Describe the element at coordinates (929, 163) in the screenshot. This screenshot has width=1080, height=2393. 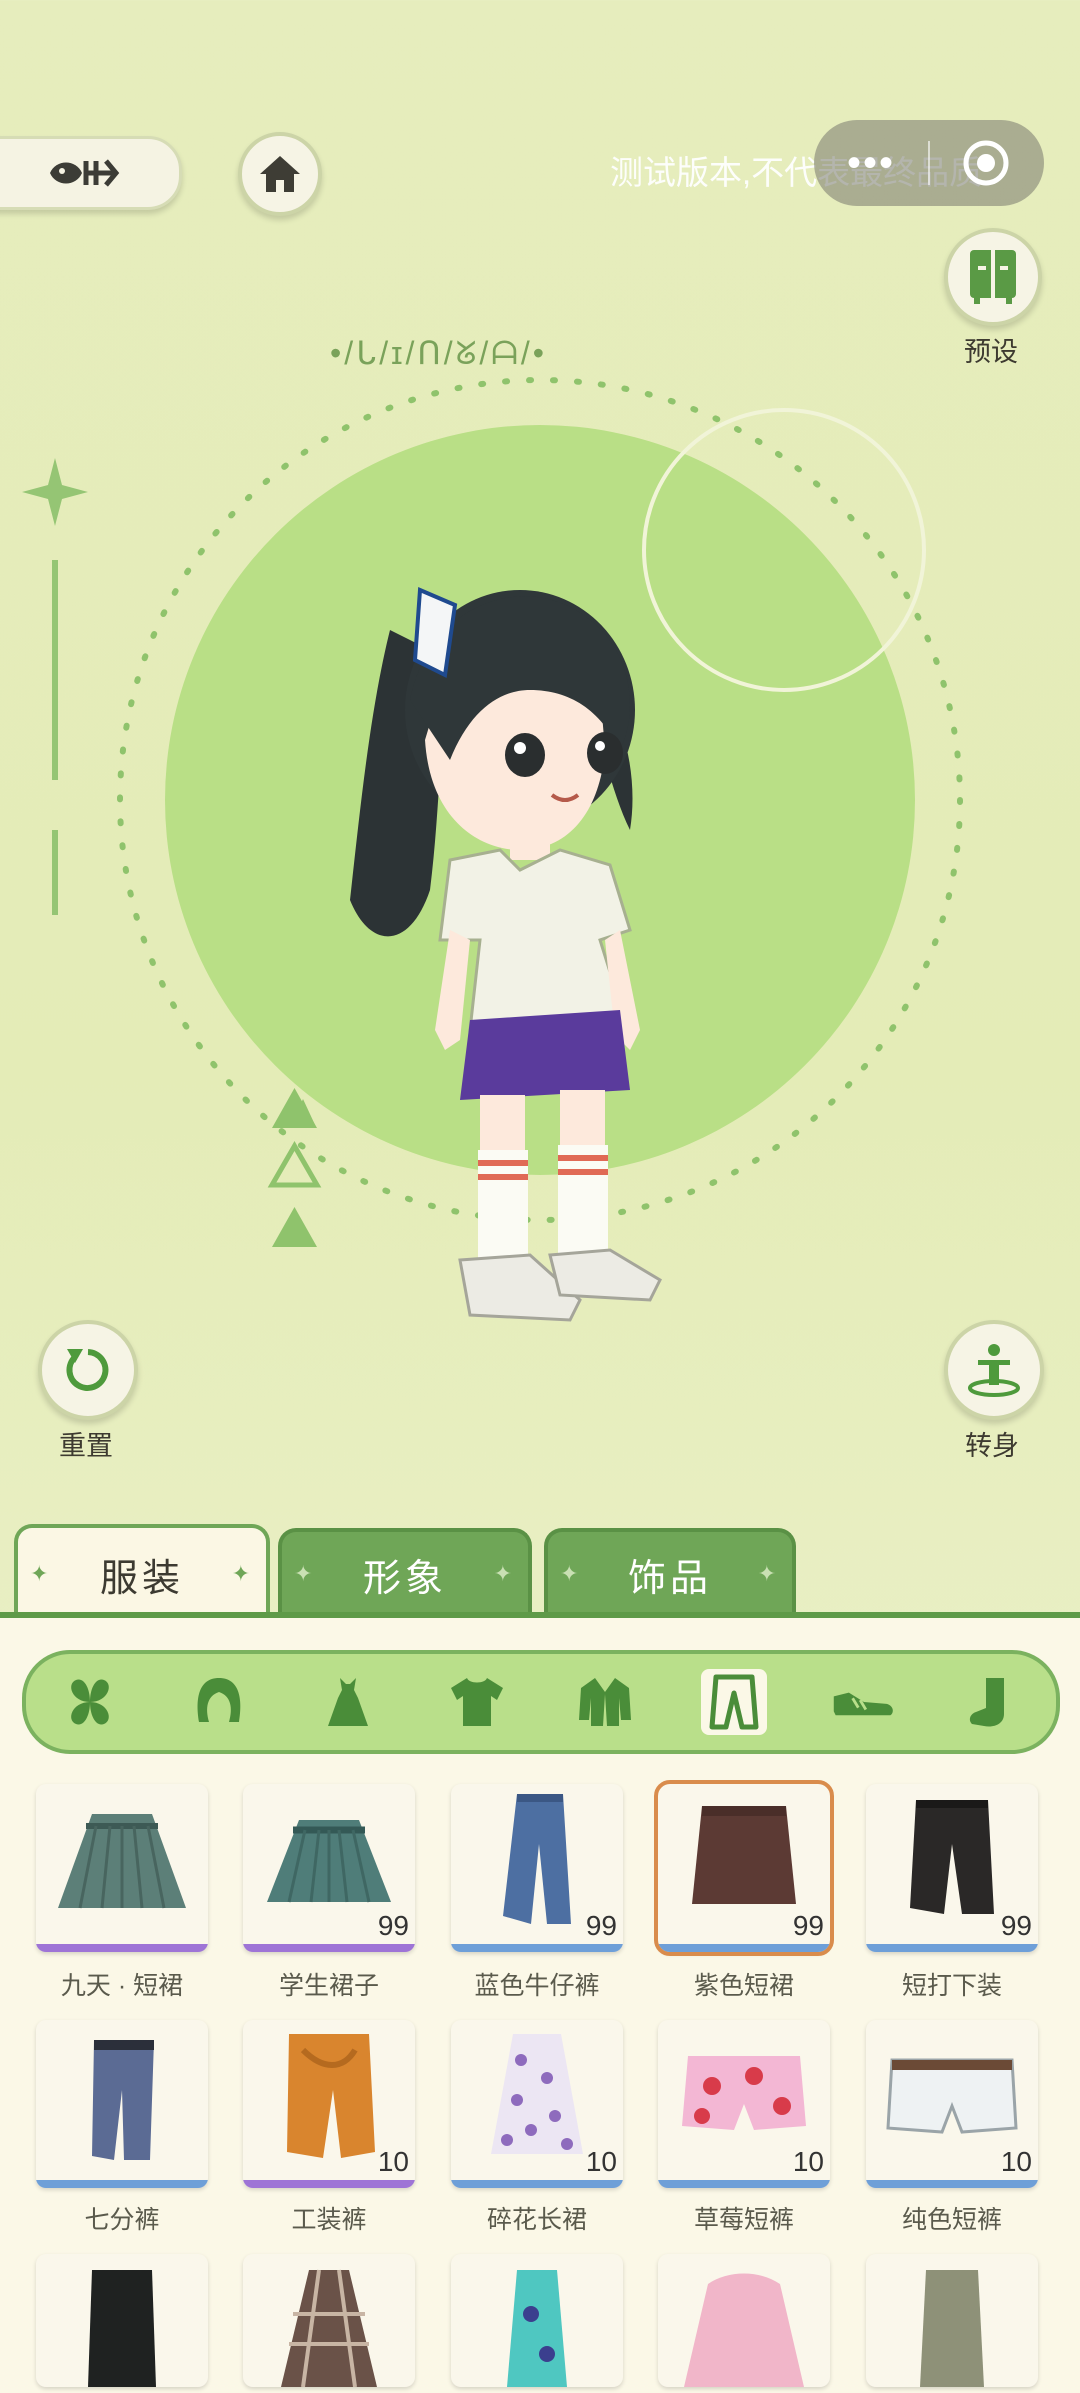
I see `miniprogram-capsule: •••` at that location.